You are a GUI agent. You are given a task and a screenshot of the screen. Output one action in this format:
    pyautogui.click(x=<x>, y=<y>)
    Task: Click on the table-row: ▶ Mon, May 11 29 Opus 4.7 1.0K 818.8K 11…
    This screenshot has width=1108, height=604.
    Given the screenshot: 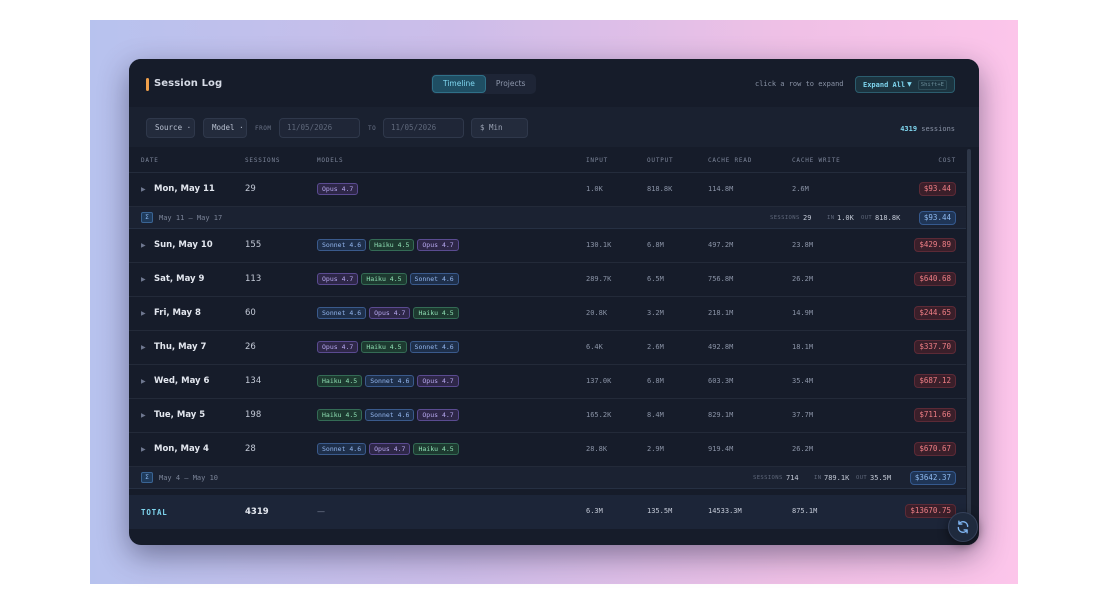 What is the action you would take?
    pyautogui.click(x=547, y=190)
    